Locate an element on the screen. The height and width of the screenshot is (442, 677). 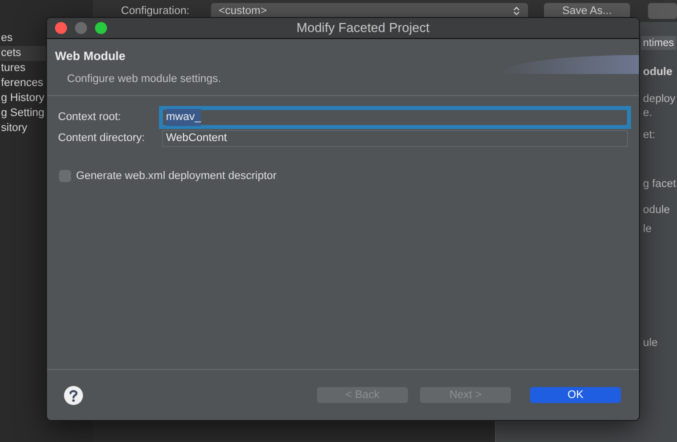
panel-text: odule is located at coordinates (656, 210).